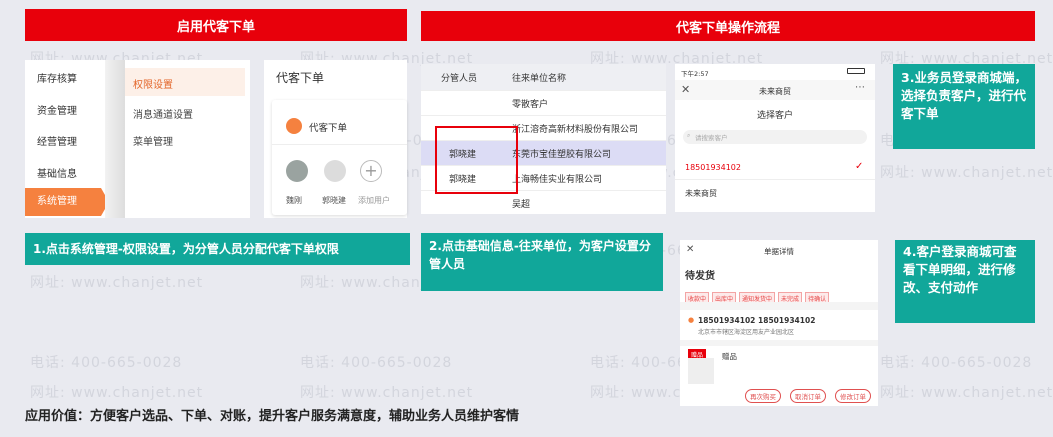 The width and height of the screenshot is (1053, 437). Describe the element at coordinates (728, 26) in the screenshot. I see `section2-title: 代客下单操作流程` at that location.